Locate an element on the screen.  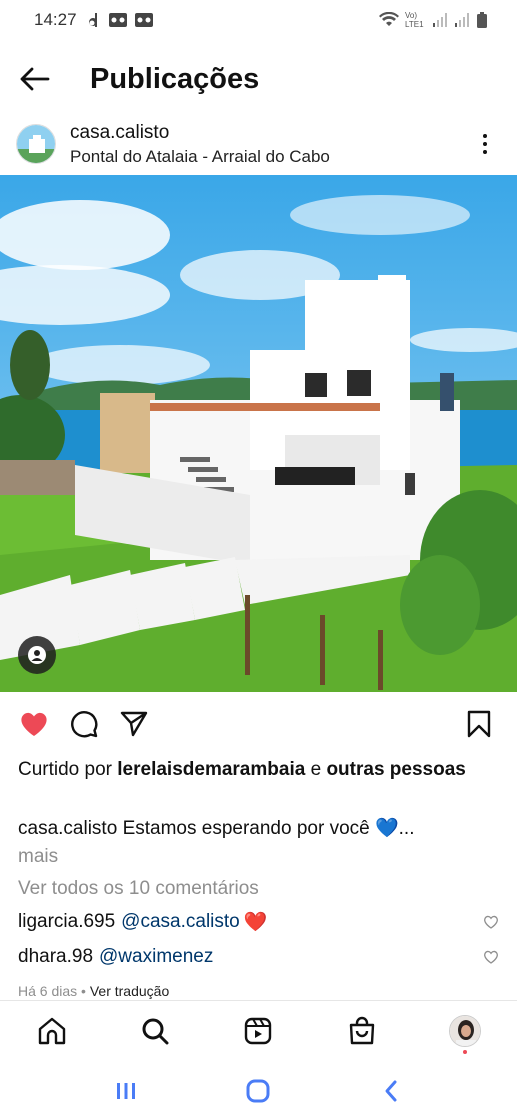
page-title: Publicações is located at coordinates (175, 78).